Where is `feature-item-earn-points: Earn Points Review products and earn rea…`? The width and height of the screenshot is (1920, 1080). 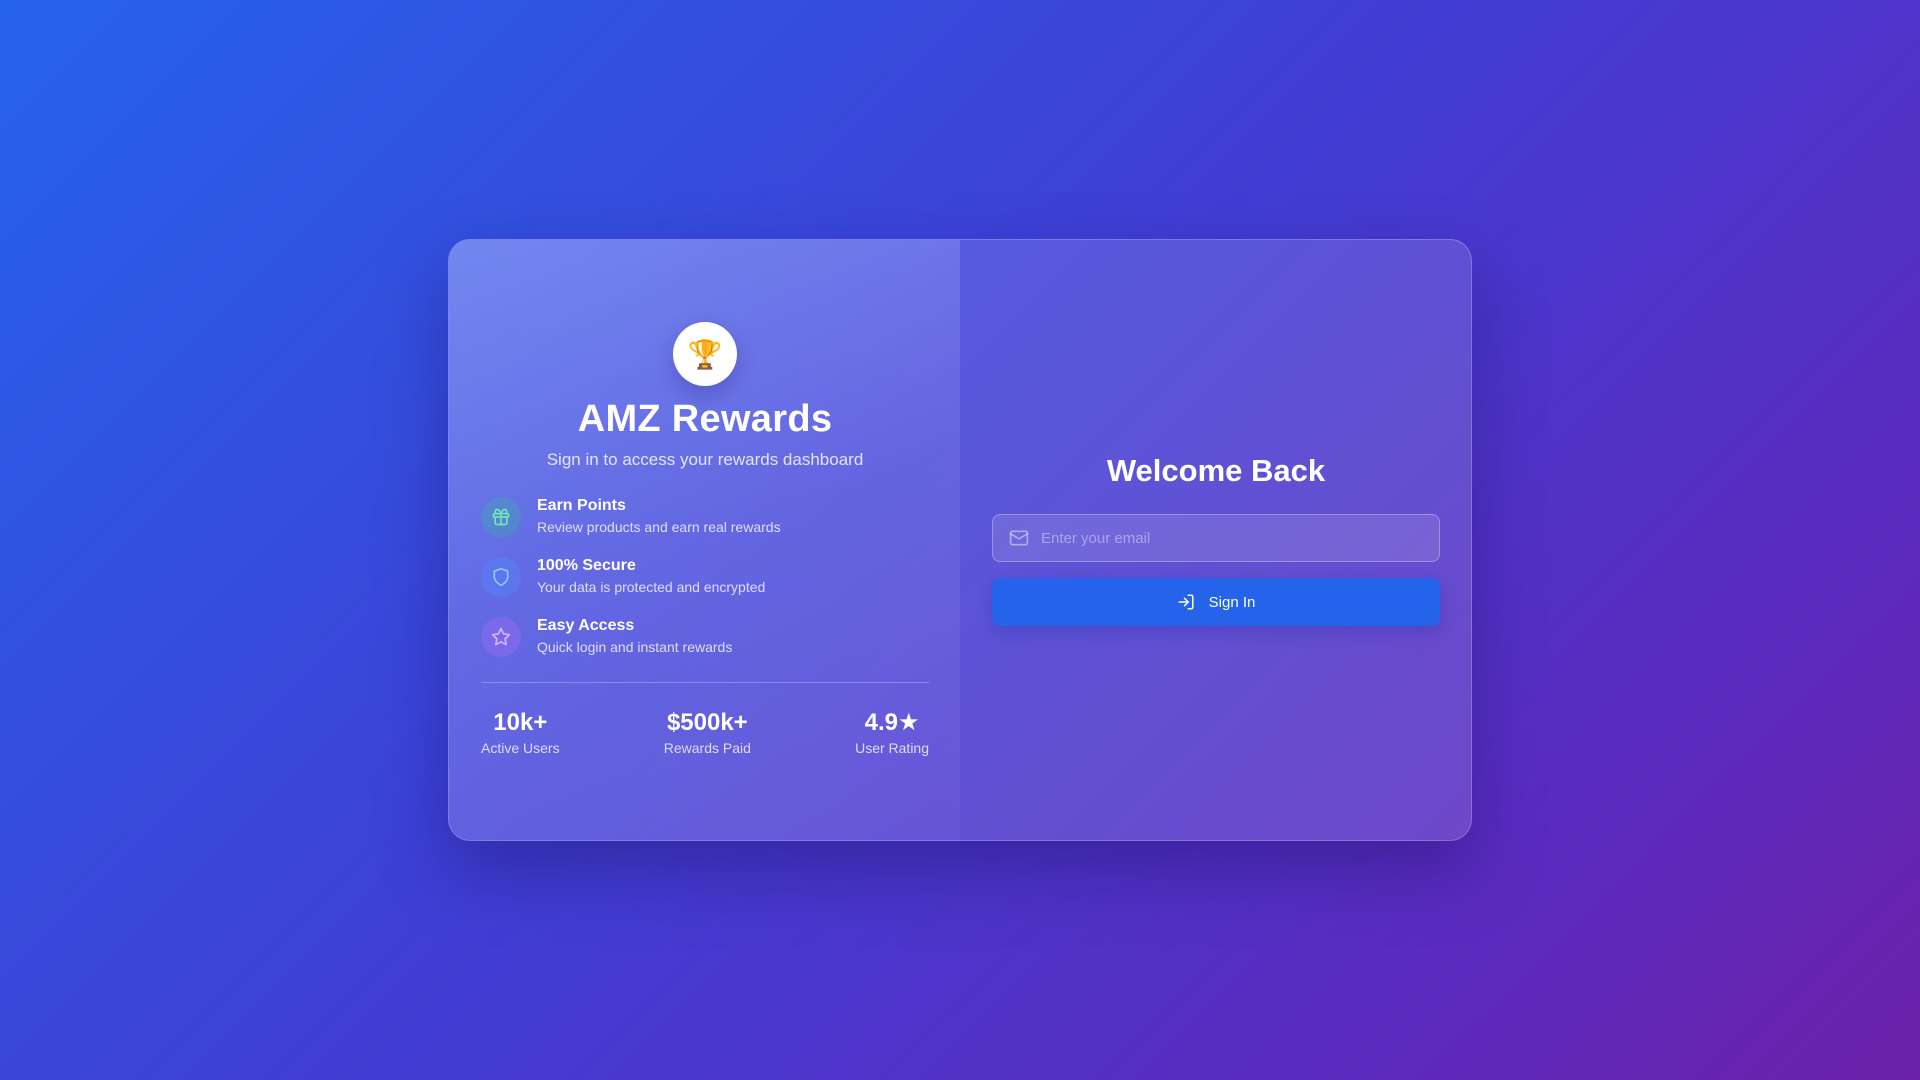 feature-item-earn-points: Earn Points Review products and earn rea… is located at coordinates (705, 526).